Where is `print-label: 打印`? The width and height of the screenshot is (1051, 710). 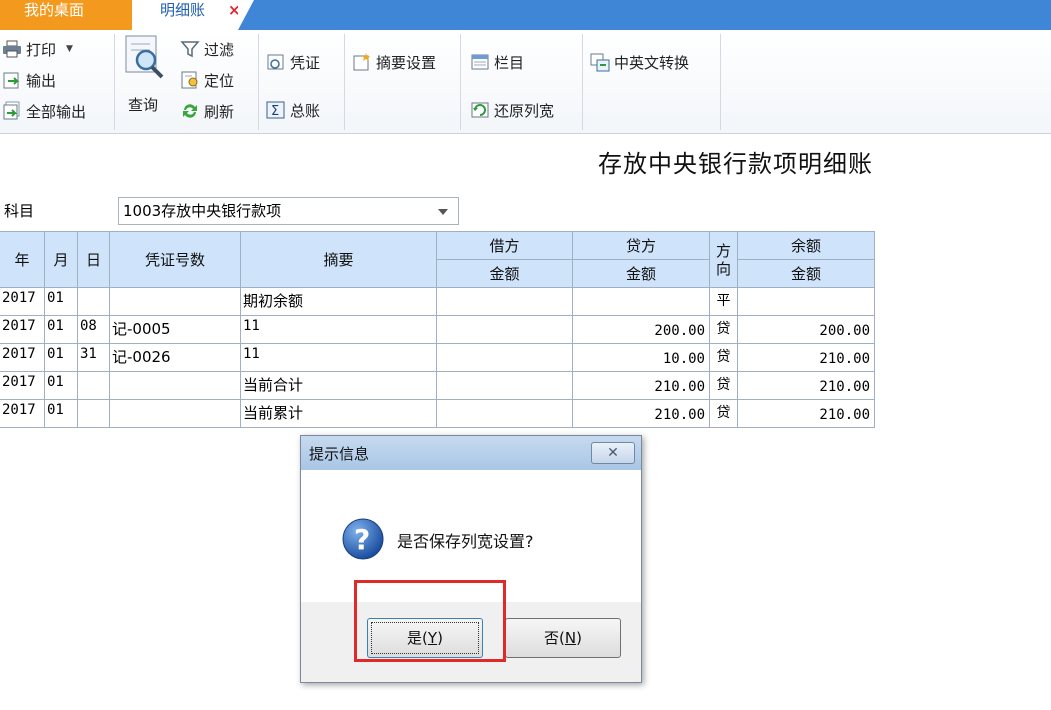
print-label: 打印 is located at coordinates (41, 49).